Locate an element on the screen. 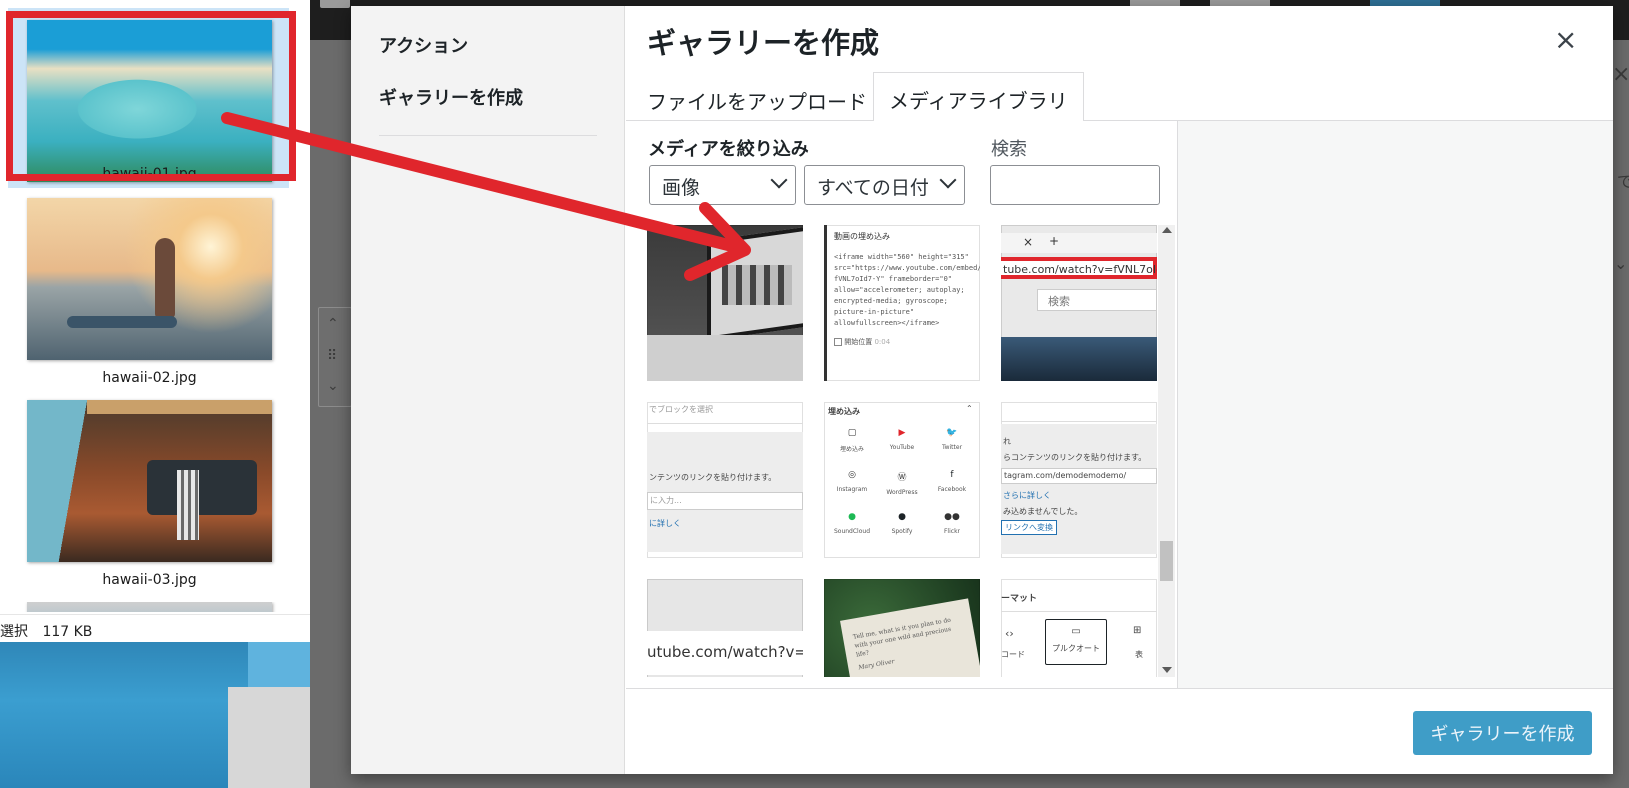 This screenshot has height=788, width=1629. date-filter-select: すべての日付 is located at coordinates (884, 185).